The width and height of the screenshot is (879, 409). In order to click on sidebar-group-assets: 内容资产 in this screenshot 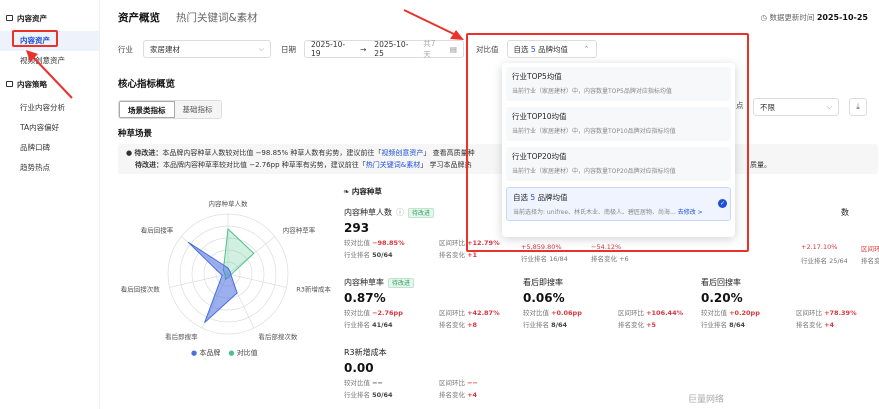, I will do `click(49, 18)`.